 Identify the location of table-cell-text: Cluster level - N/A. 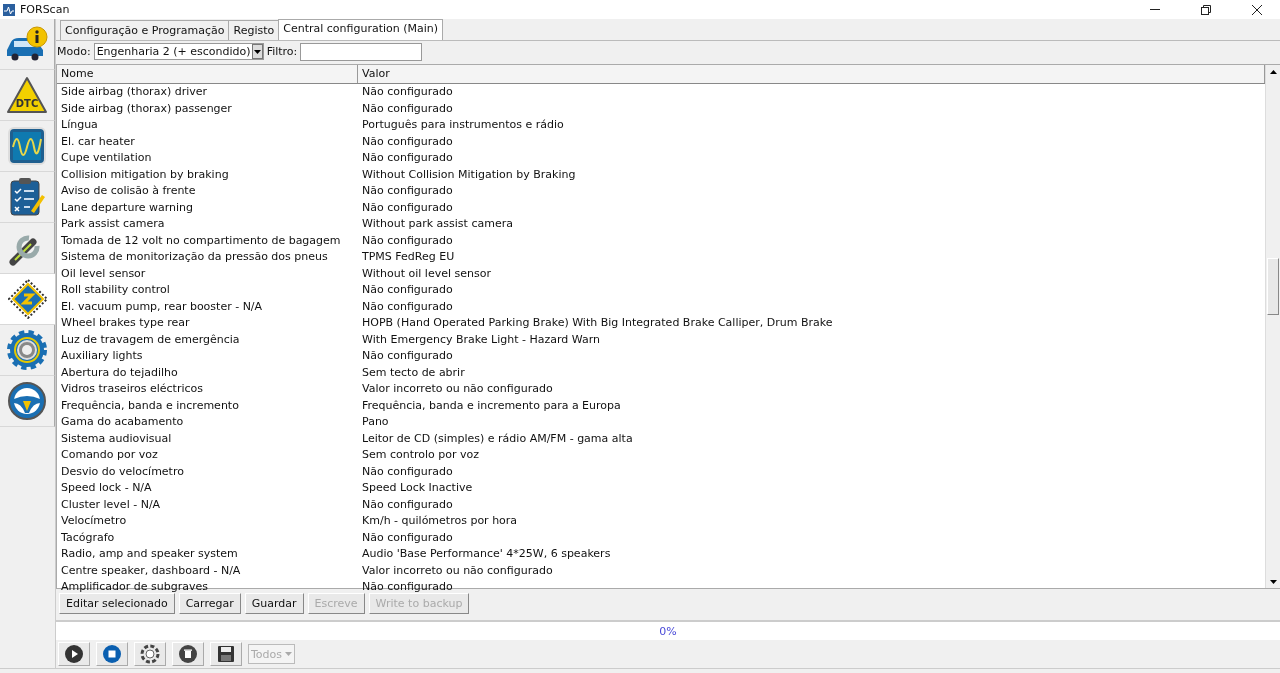
(111, 504).